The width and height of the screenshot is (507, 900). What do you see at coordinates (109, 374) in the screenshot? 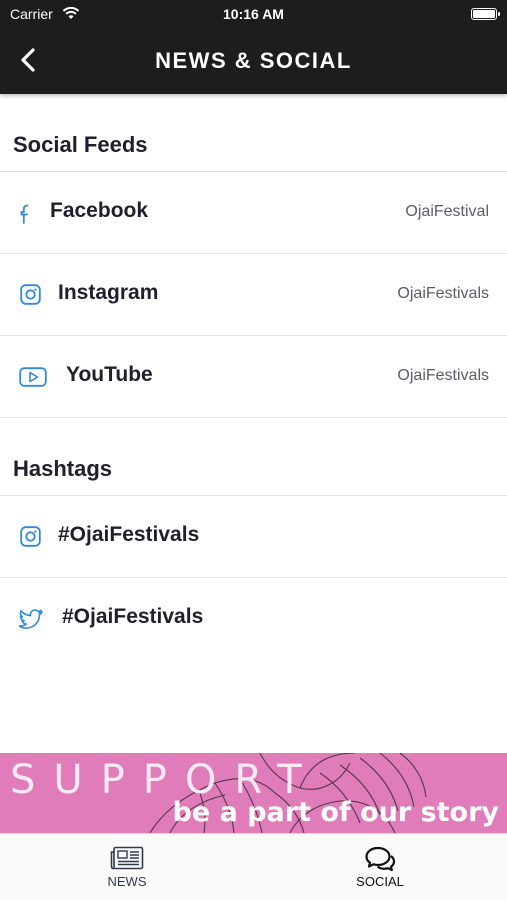
I see `row-label: YouTube` at bounding box center [109, 374].